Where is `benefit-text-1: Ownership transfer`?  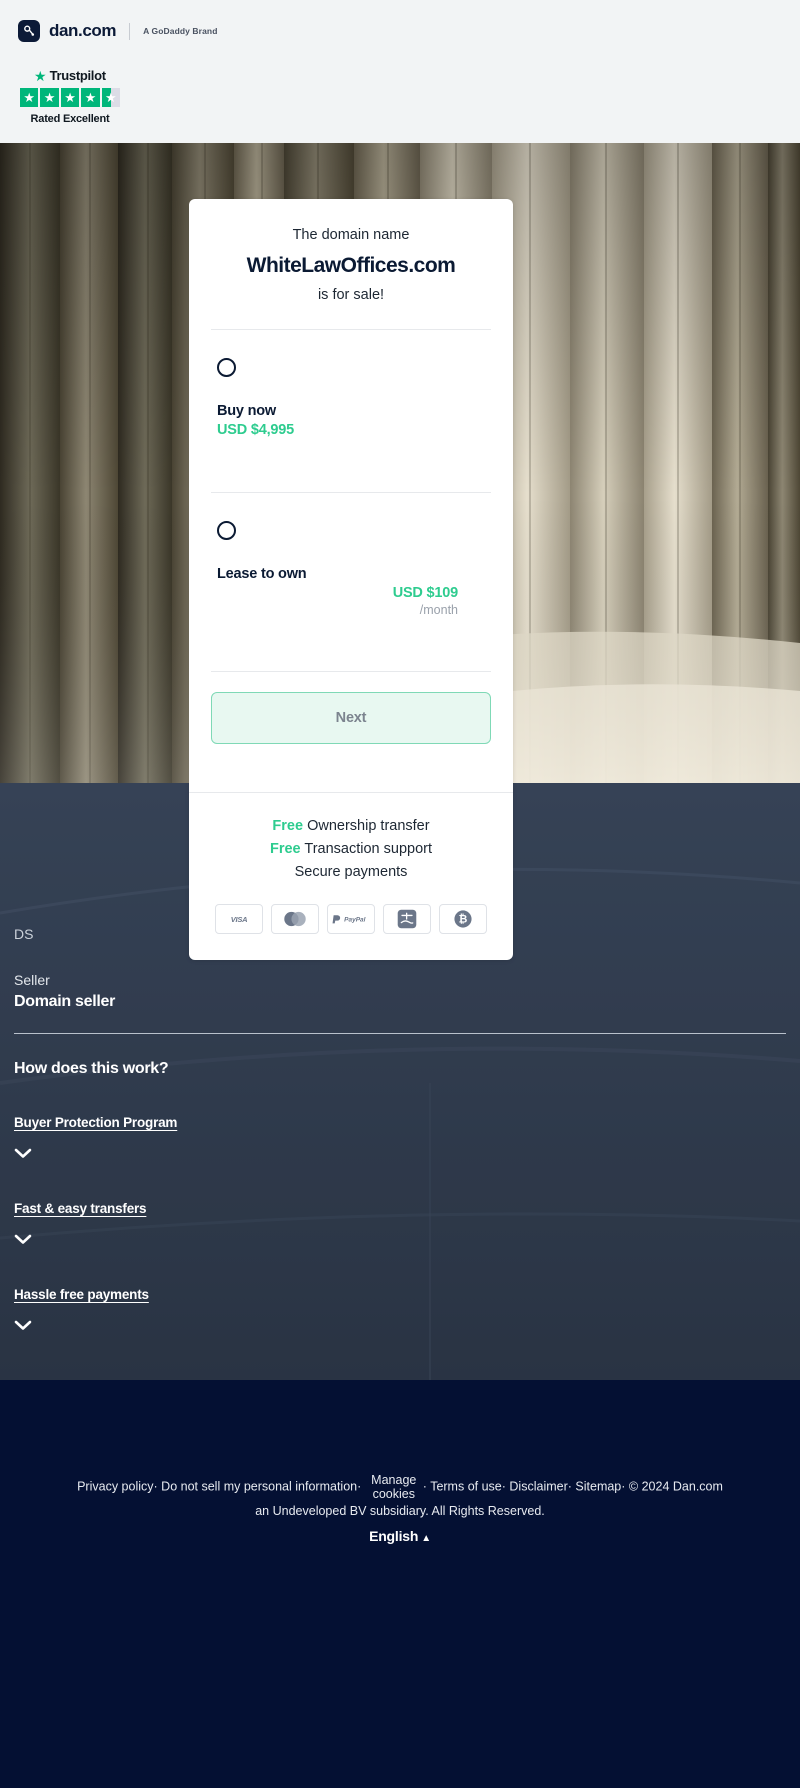
benefit-text-1: Ownership transfer is located at coordinates (366, 825).